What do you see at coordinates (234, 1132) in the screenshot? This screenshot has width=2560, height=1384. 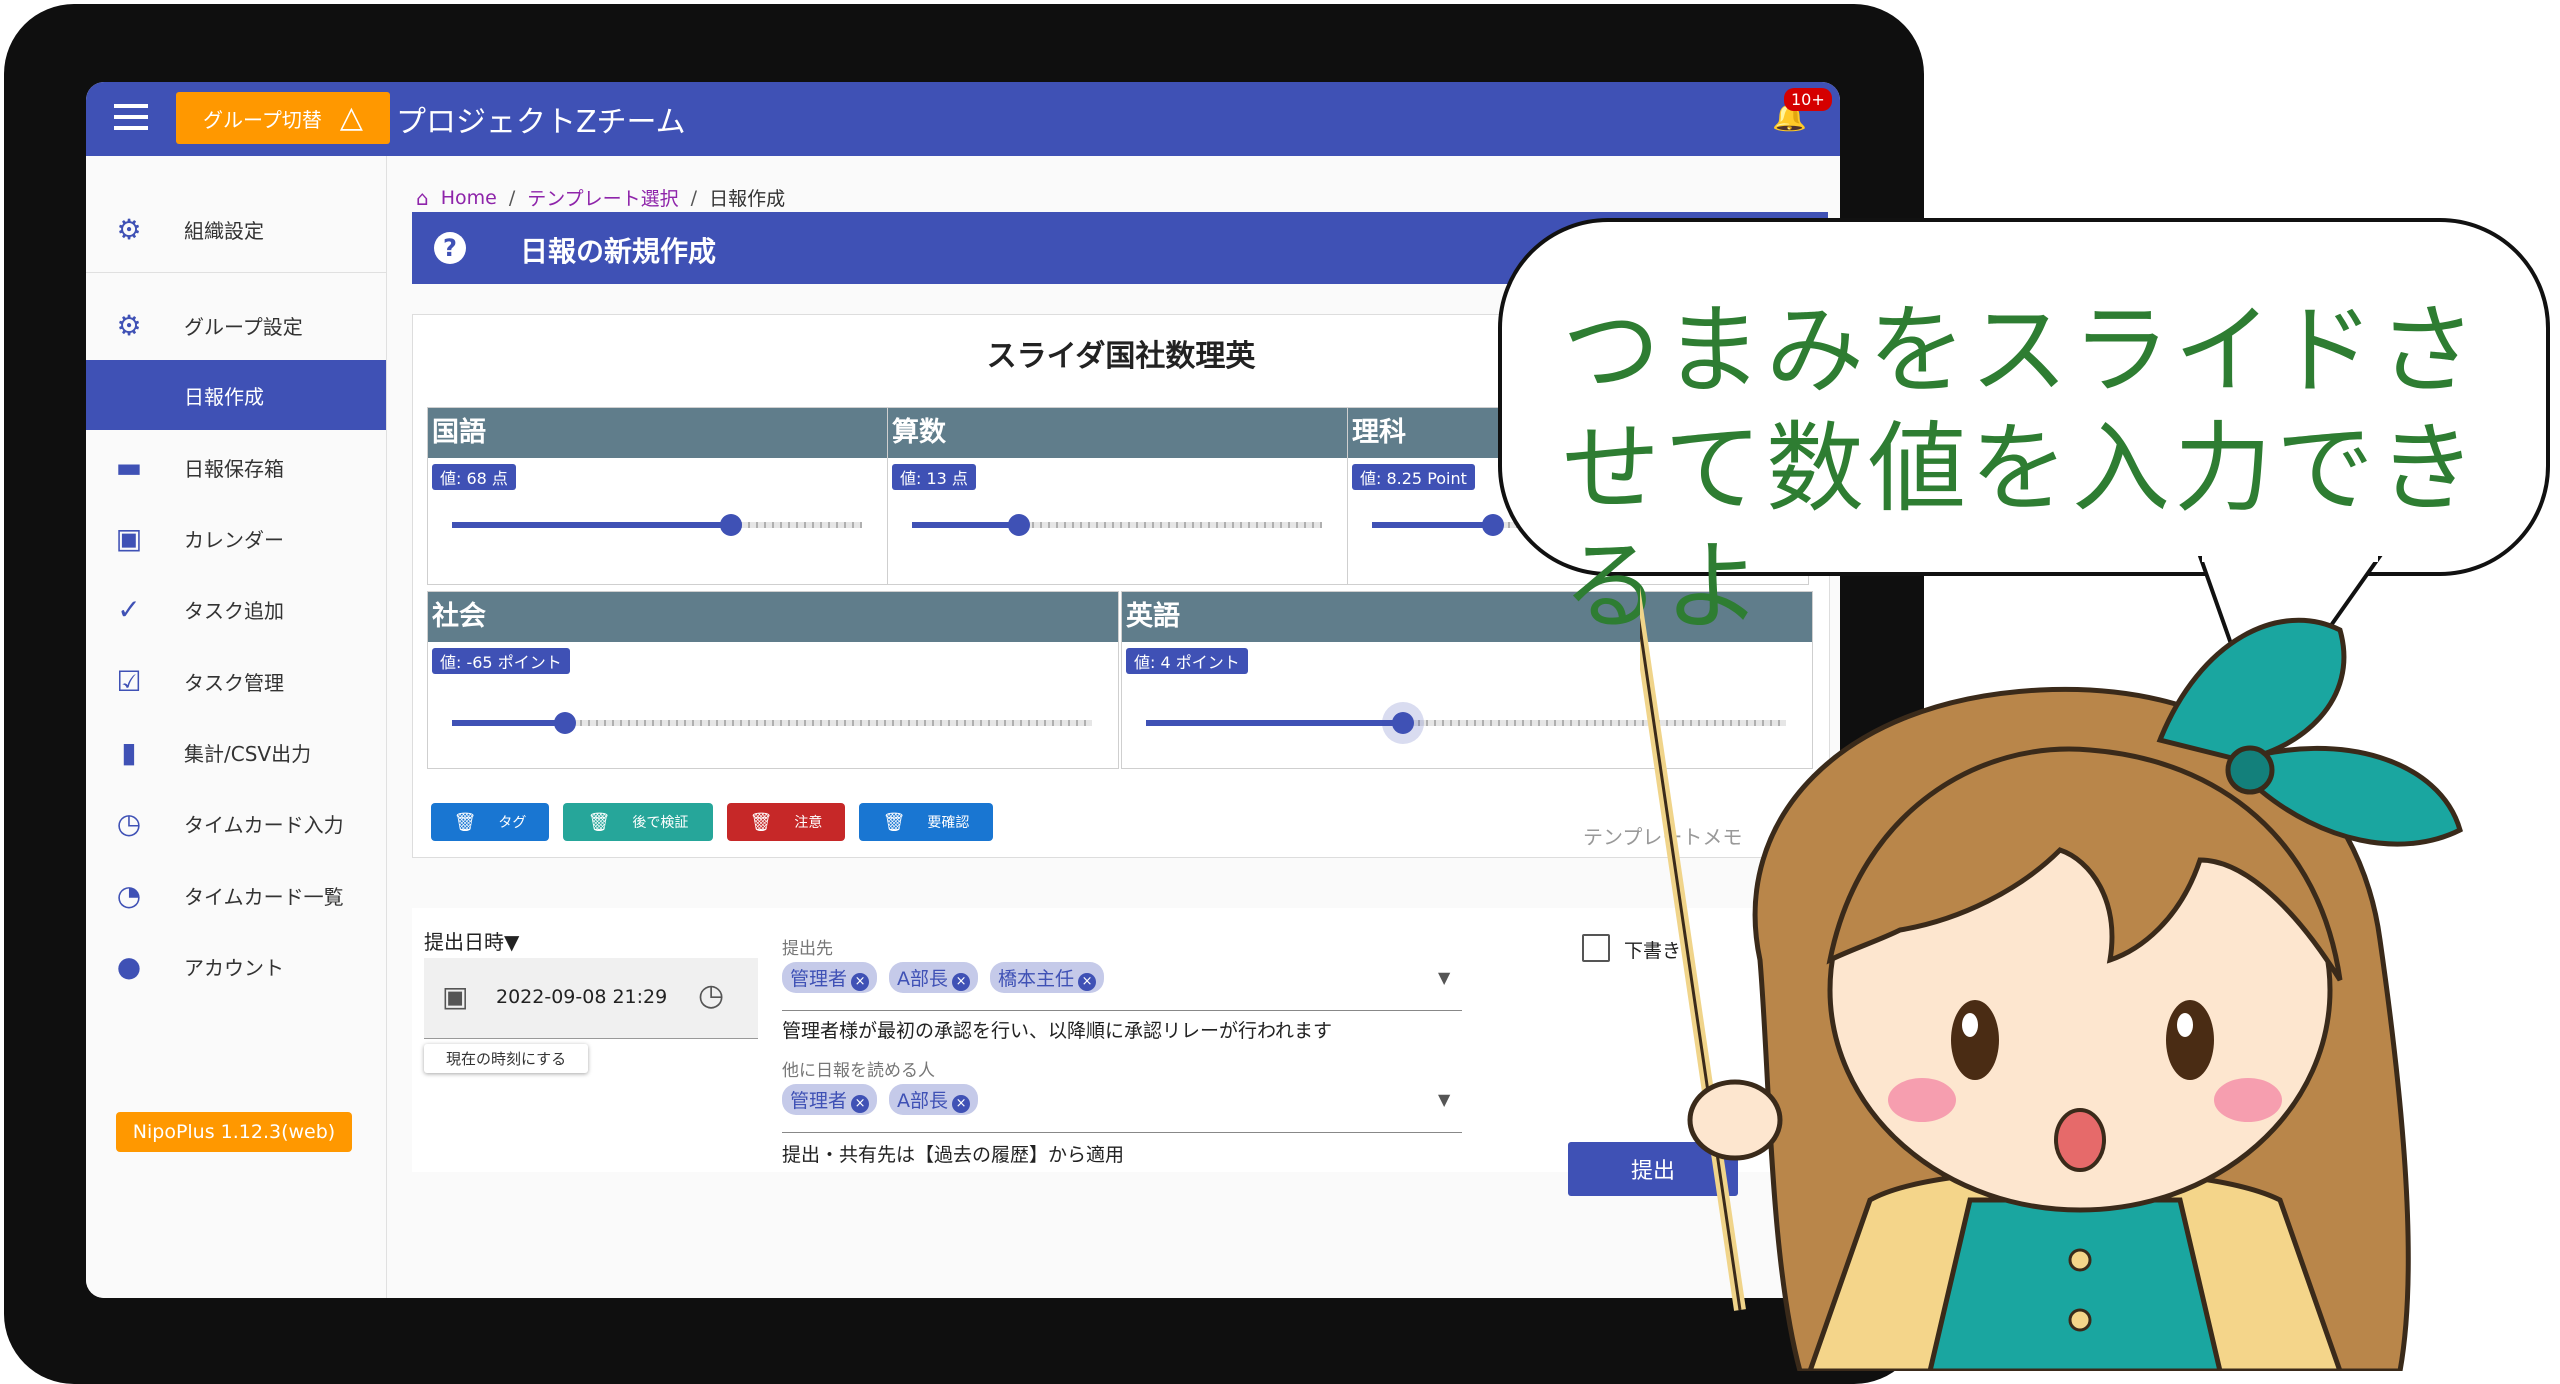 I see `version-badge: NipoPlus 1.12.3(web)` at bounding box center [234, 1132].